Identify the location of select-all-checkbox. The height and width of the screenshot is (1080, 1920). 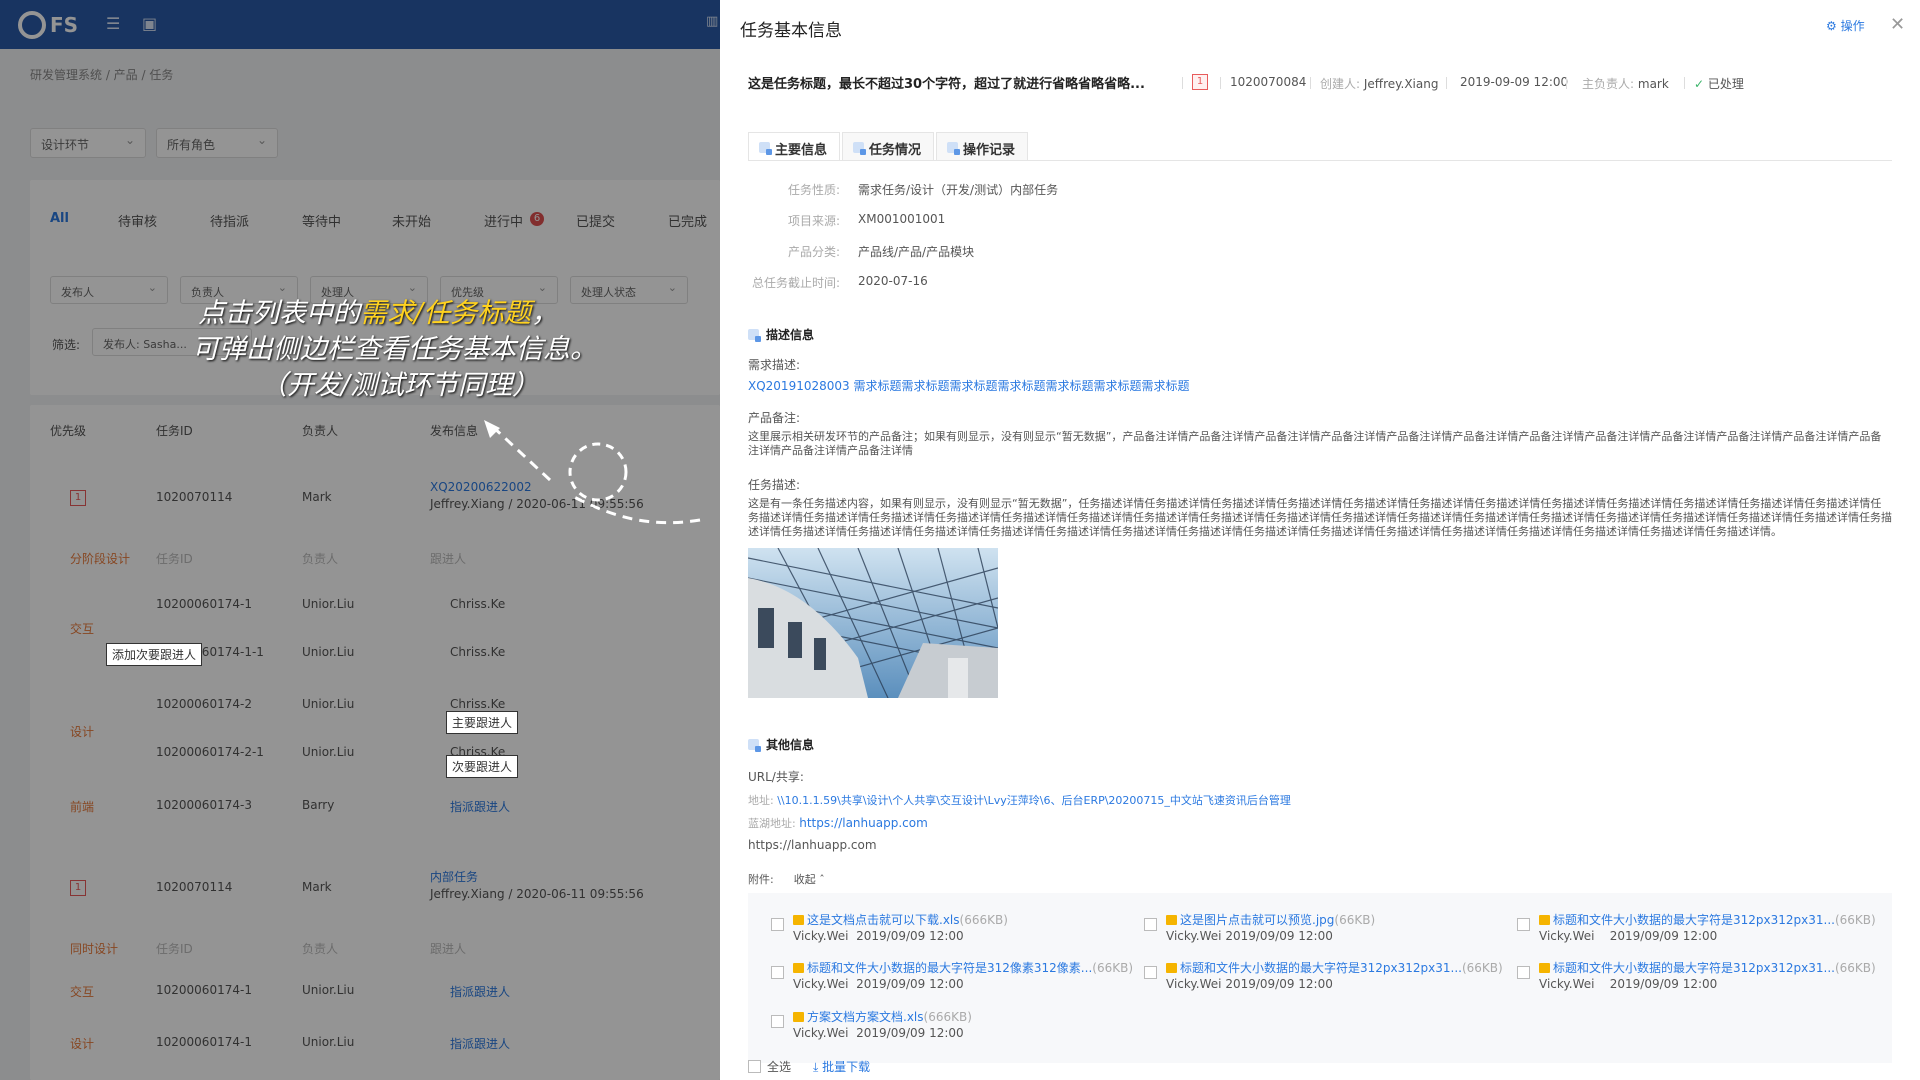
(754, 1066).